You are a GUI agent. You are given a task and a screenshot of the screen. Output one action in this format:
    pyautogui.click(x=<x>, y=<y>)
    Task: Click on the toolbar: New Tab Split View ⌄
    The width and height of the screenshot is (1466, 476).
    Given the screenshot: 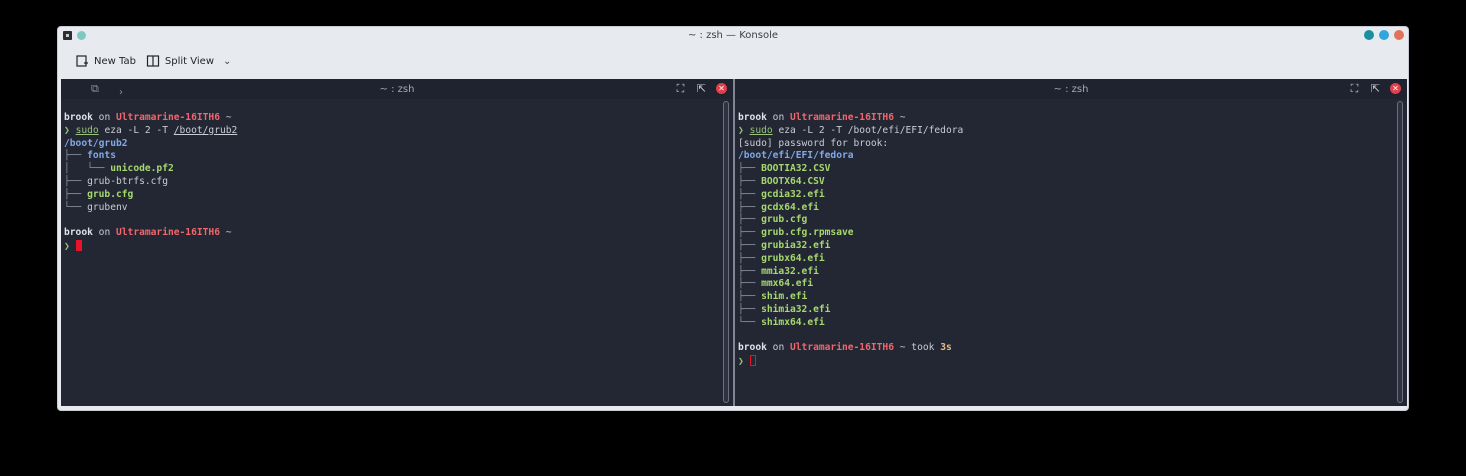 What is the action you would take?
    pyautogui.click(x=733, y=61)
    